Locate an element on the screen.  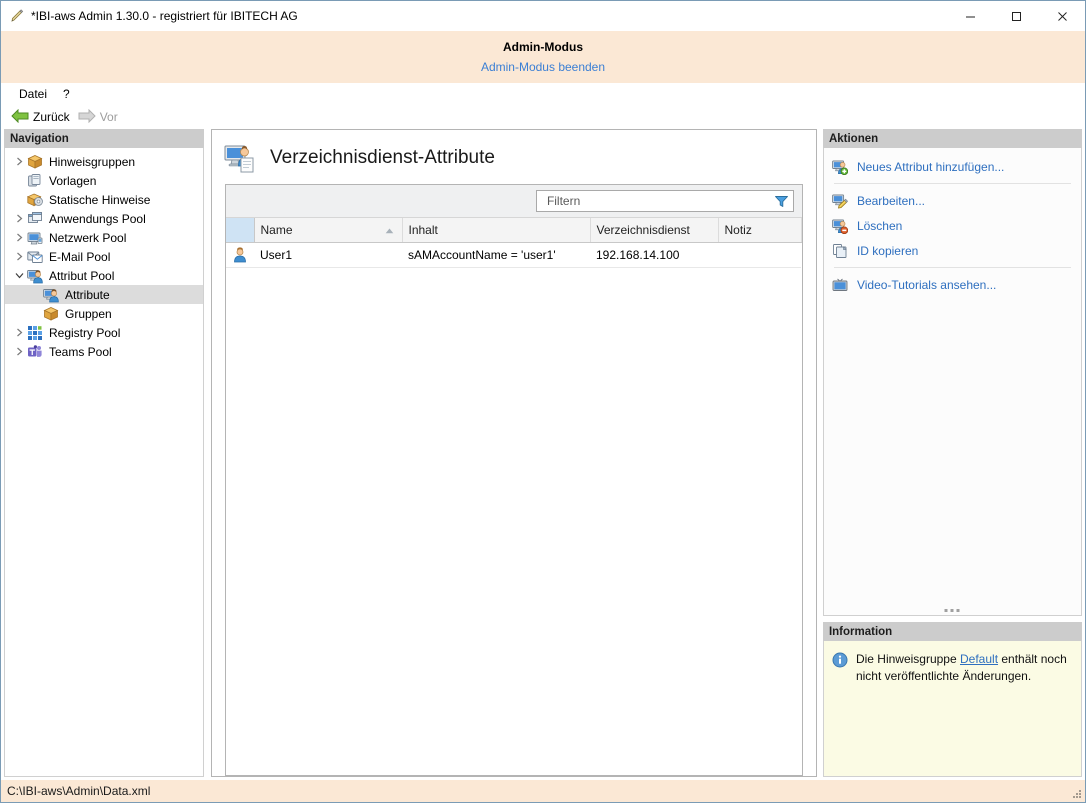
action-l-schen: Löschen is located at coordinates (952, 225).